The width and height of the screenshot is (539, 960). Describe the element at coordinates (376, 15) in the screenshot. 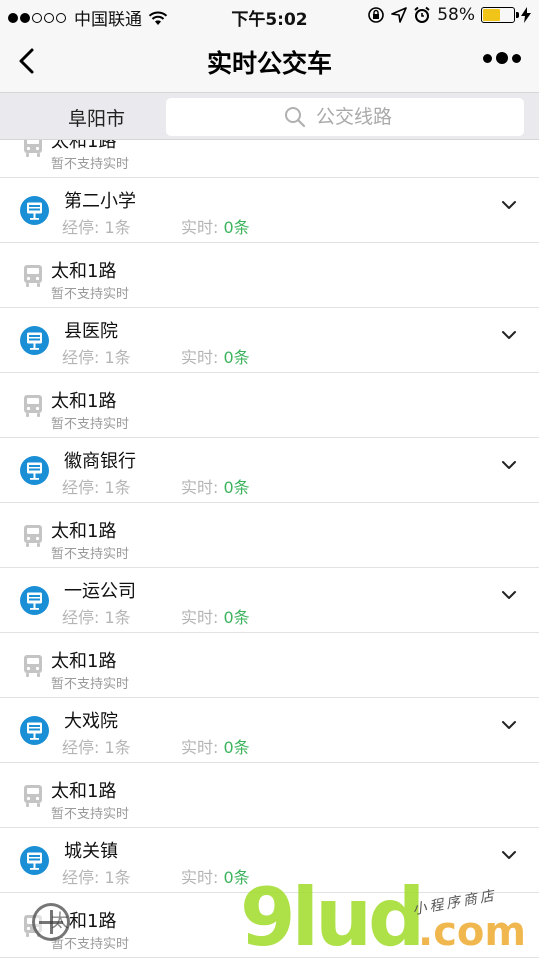

I see `rotation-lock-icon` at that location.